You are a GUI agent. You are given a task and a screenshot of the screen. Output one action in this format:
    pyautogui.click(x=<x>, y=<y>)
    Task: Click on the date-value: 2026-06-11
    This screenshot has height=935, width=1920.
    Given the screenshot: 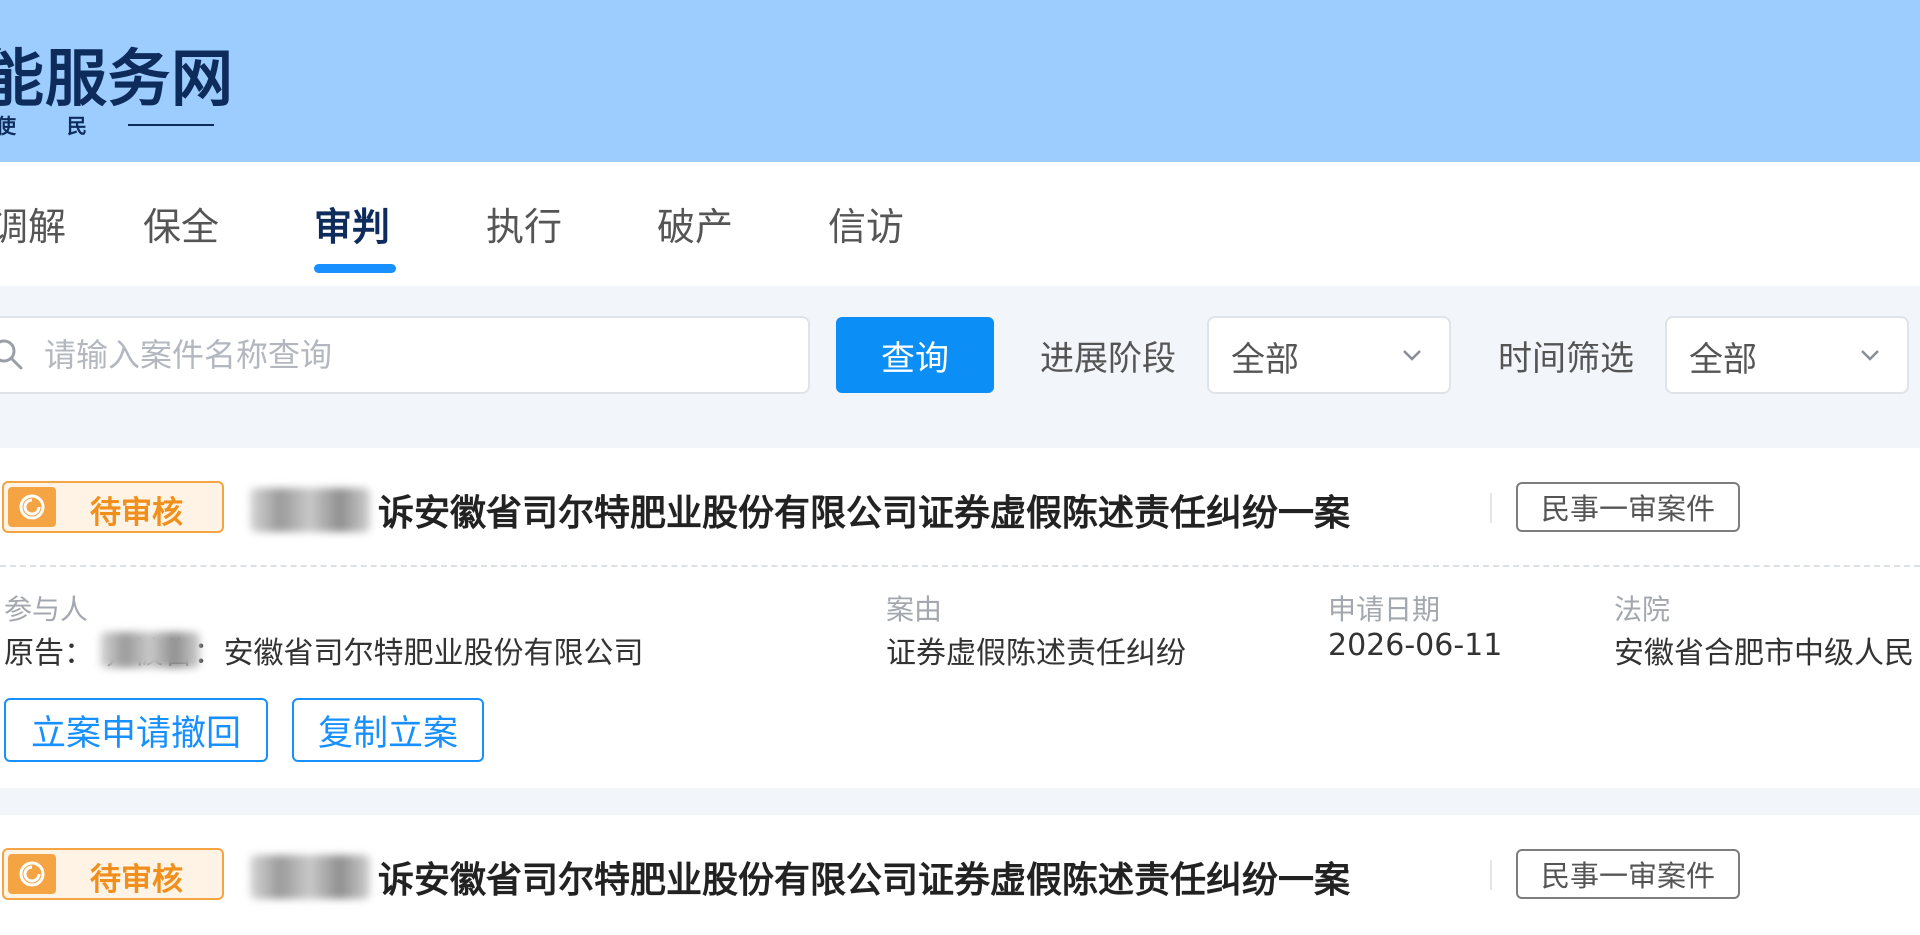 What is the action you would take?
    pyautogui.click(x=1415, y=645)
    